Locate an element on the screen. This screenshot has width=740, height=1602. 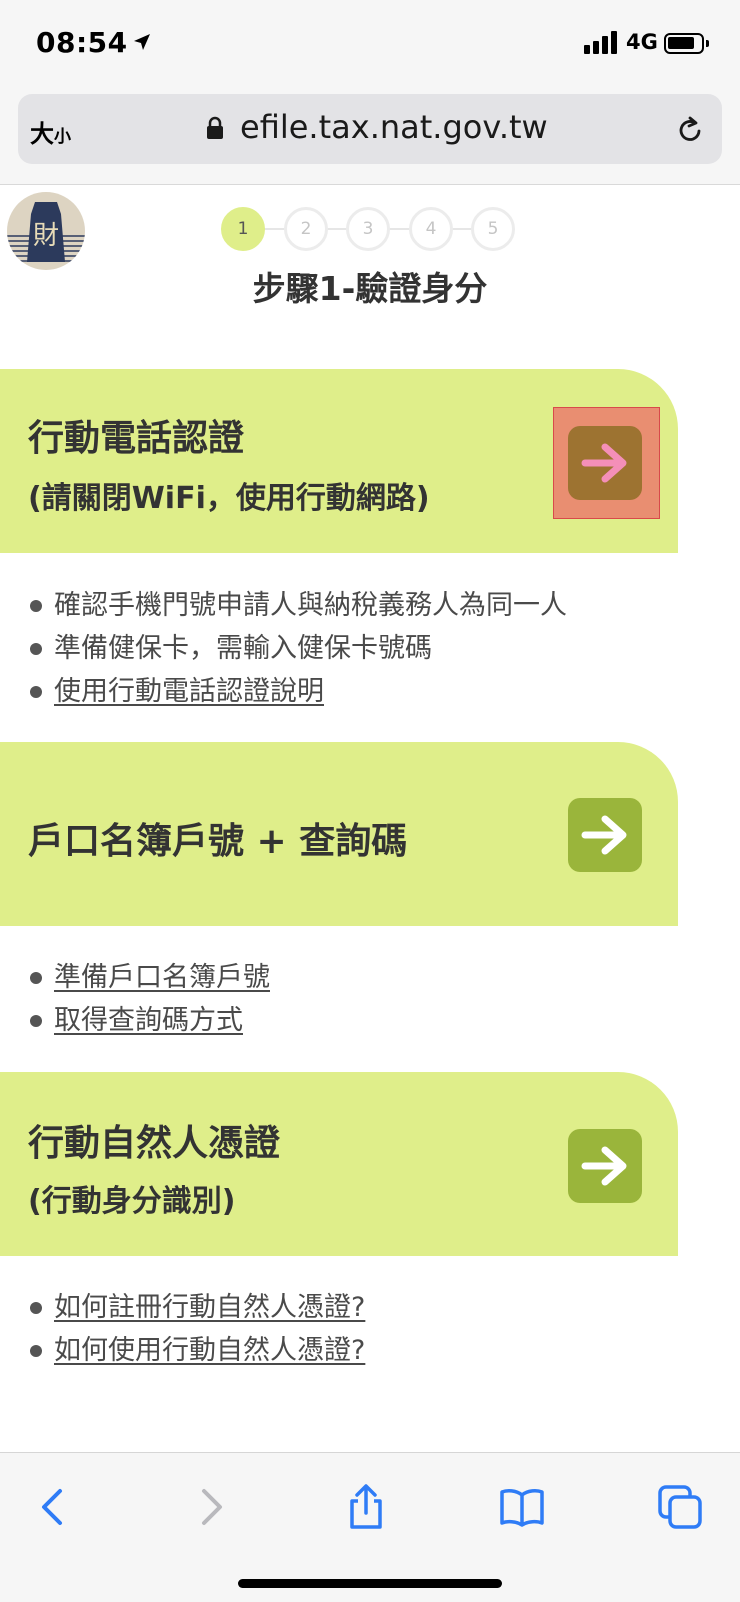
mobile-citizen-cert-go-button is located at coordinates (605, 1166).